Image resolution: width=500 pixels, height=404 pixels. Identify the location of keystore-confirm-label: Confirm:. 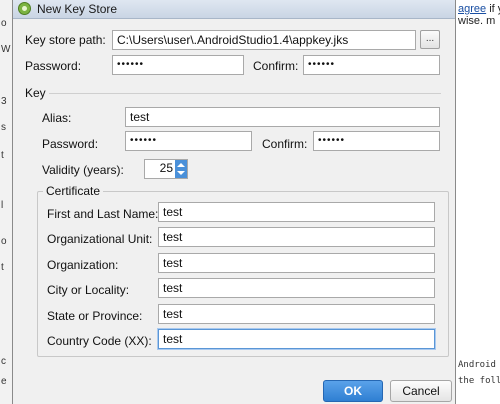
(276, 66).